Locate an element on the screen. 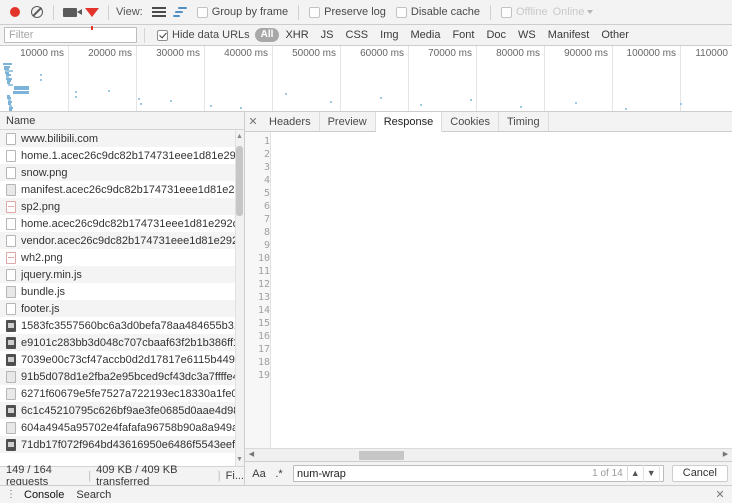 The width and height of the screenshot is (732, 503). hscrollbar-track is located at coordinates (488, 455).